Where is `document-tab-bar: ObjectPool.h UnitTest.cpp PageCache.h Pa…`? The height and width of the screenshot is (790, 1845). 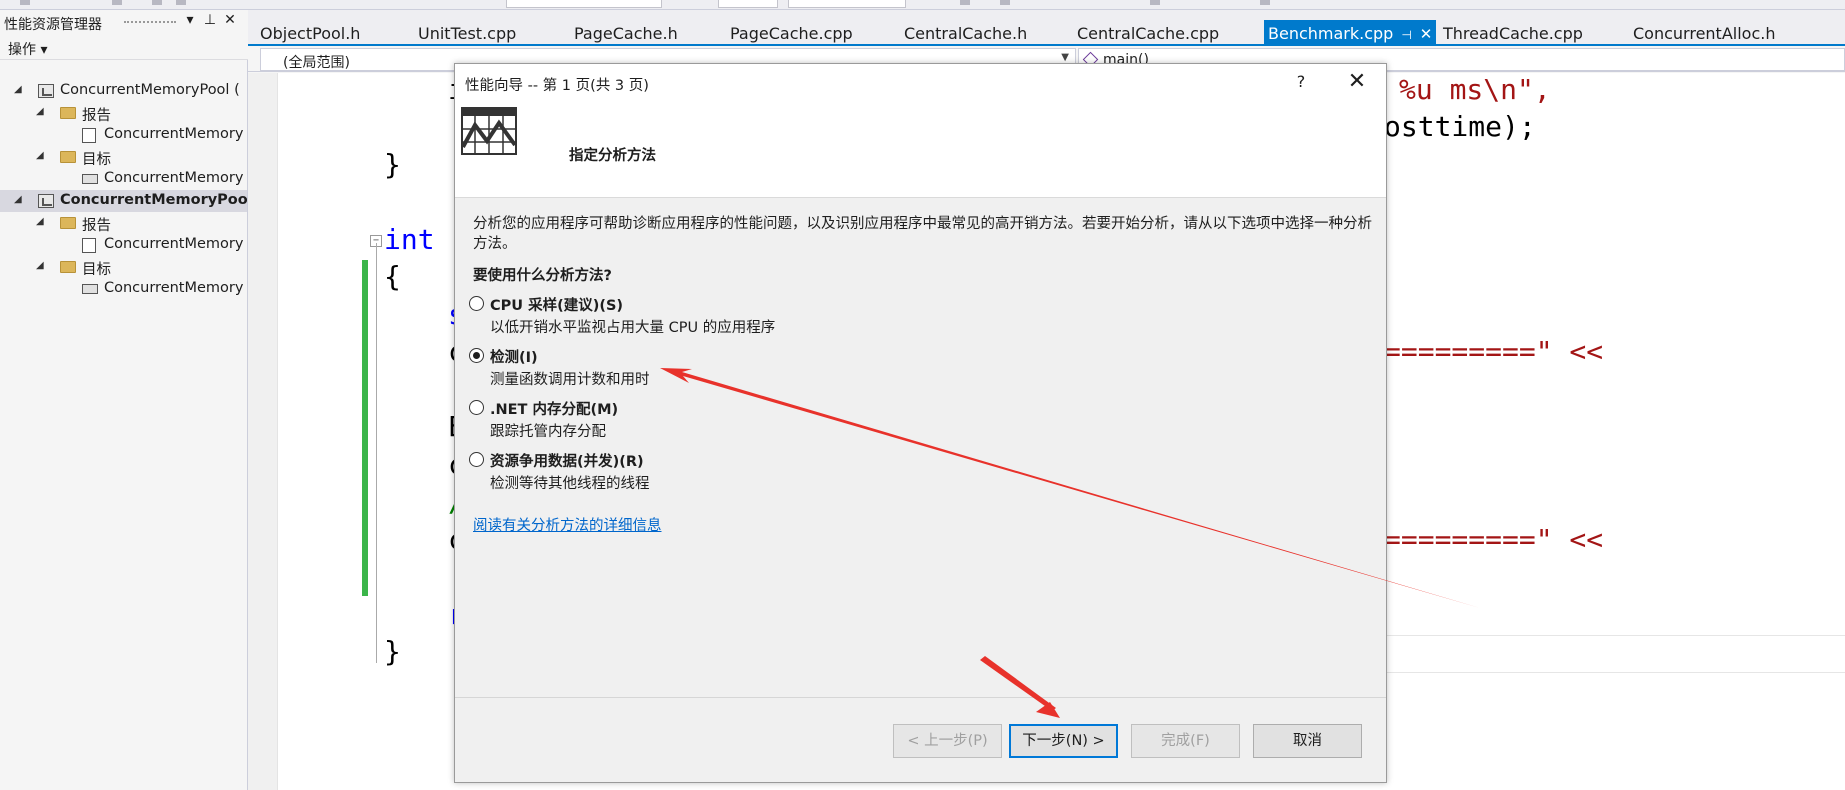
document-tab-bar: ObjectPool.h UnitTest.cpp PageCache.h Pa… is located at coordinates (1046, 28).